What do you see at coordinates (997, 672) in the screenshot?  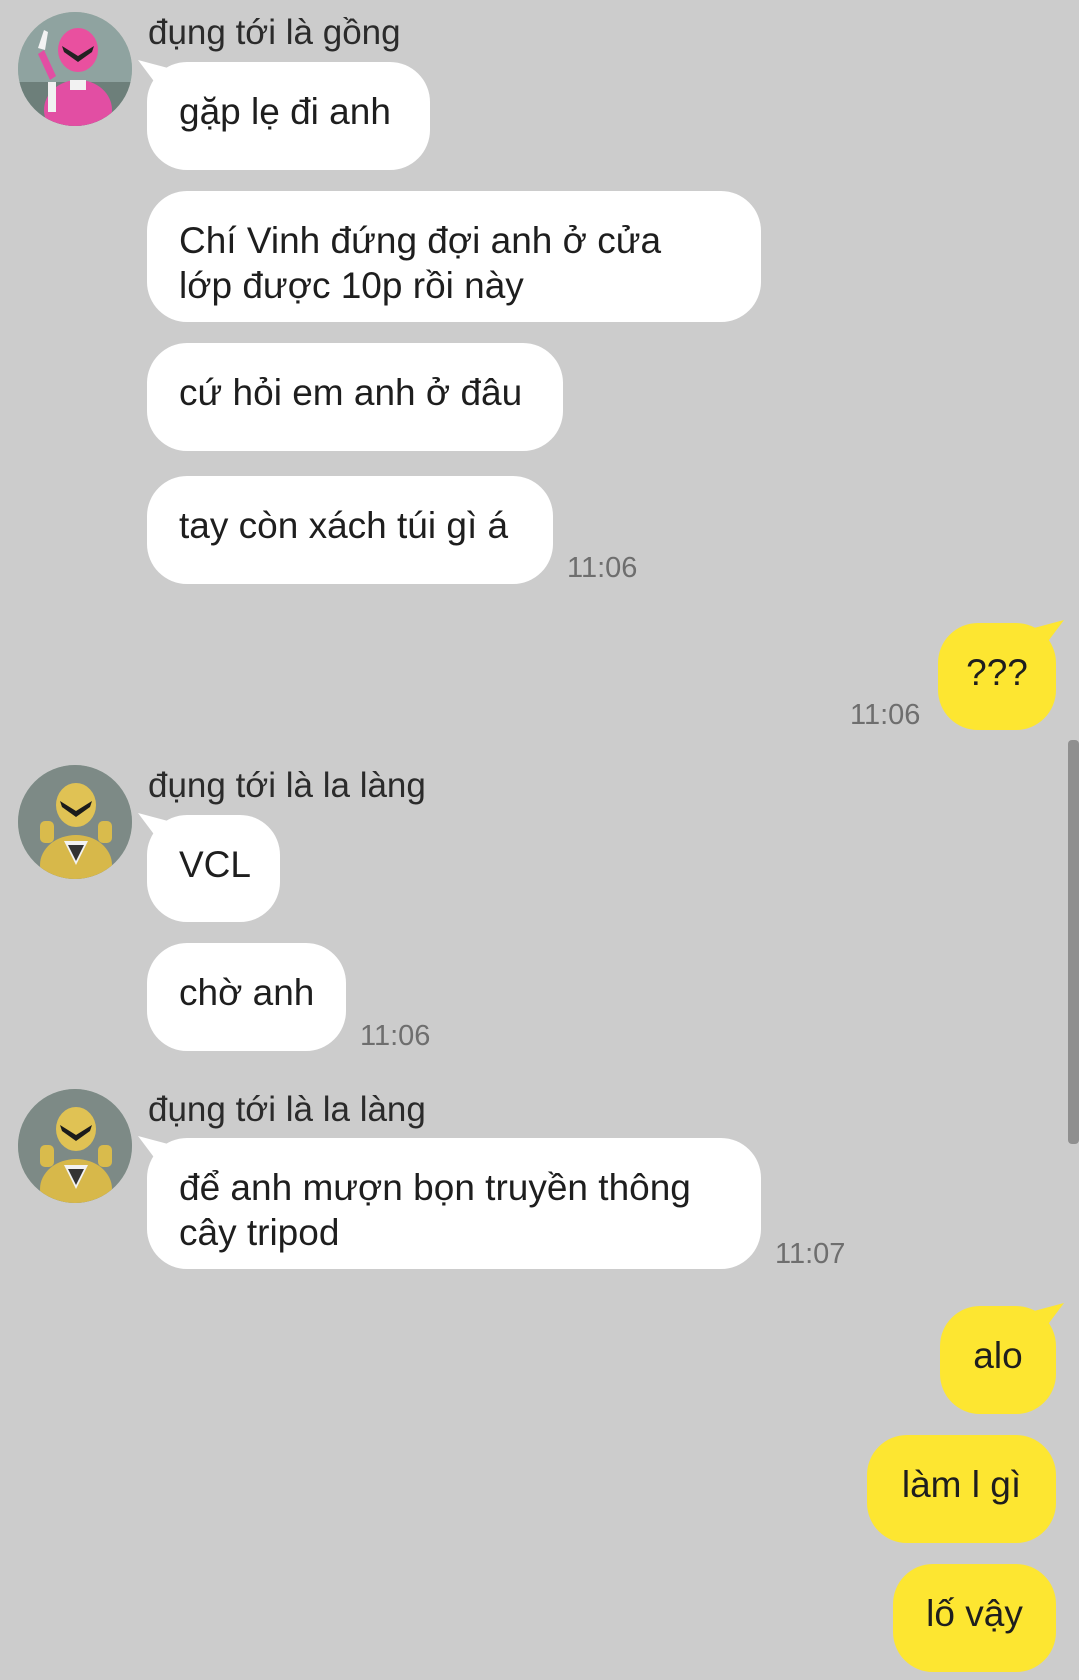 I see `message-text: ???` at bounding box center [997, 672].